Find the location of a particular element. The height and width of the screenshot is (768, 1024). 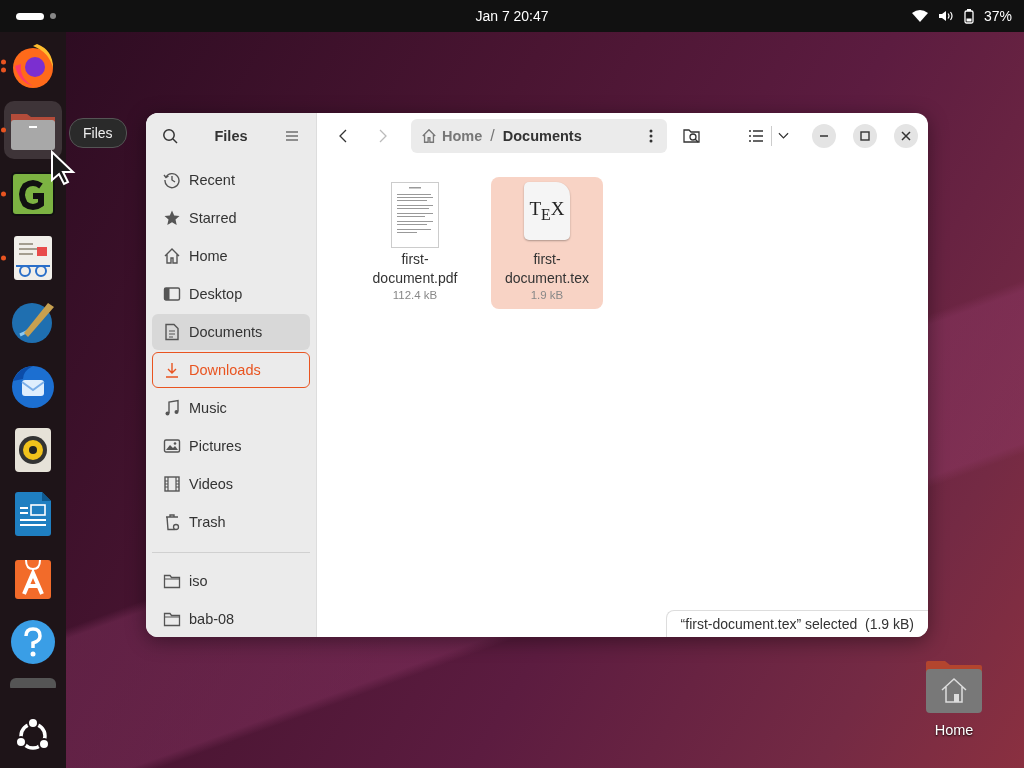

app-icon is located at coordinates (33, 683).